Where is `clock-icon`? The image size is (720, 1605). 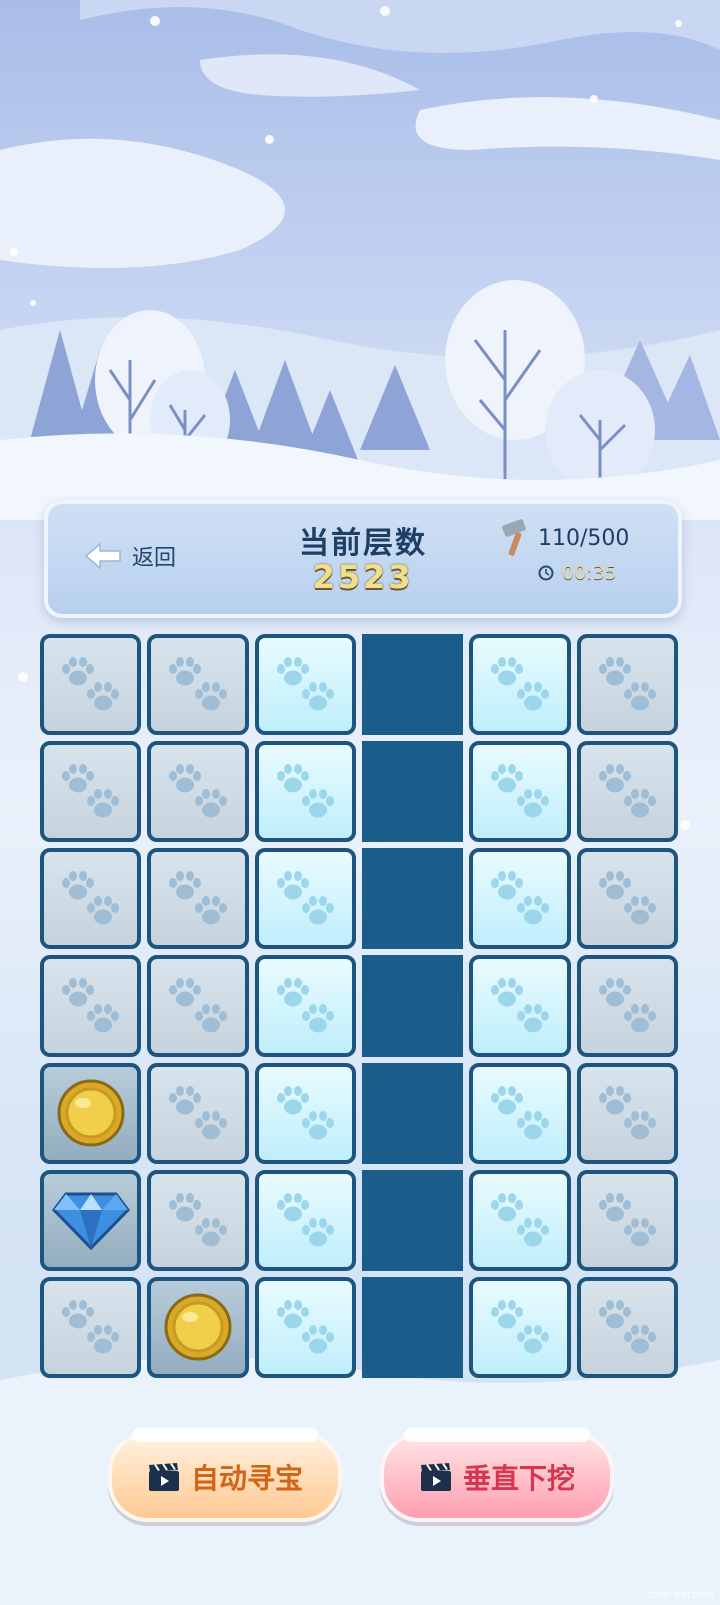
clock-icon is located at coordinates (546, 573).